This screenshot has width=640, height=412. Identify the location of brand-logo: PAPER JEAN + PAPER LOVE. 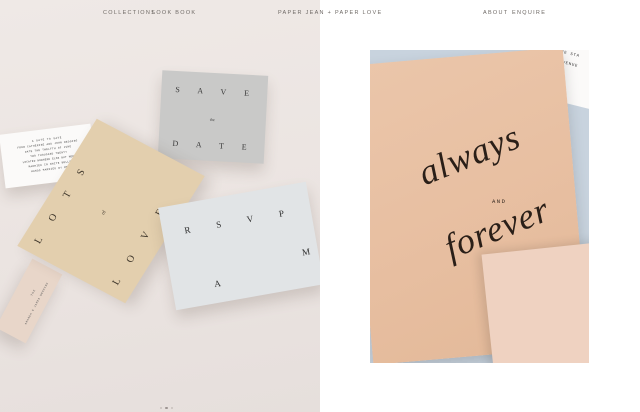
(330, 13).